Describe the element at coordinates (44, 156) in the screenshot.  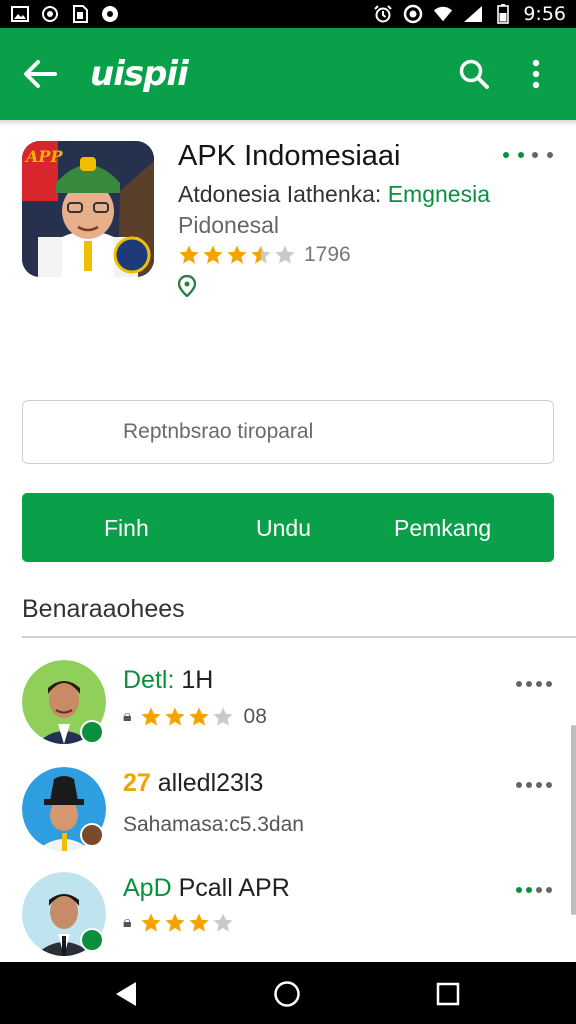
I see `app-icon-badge-text: APP` at that location.